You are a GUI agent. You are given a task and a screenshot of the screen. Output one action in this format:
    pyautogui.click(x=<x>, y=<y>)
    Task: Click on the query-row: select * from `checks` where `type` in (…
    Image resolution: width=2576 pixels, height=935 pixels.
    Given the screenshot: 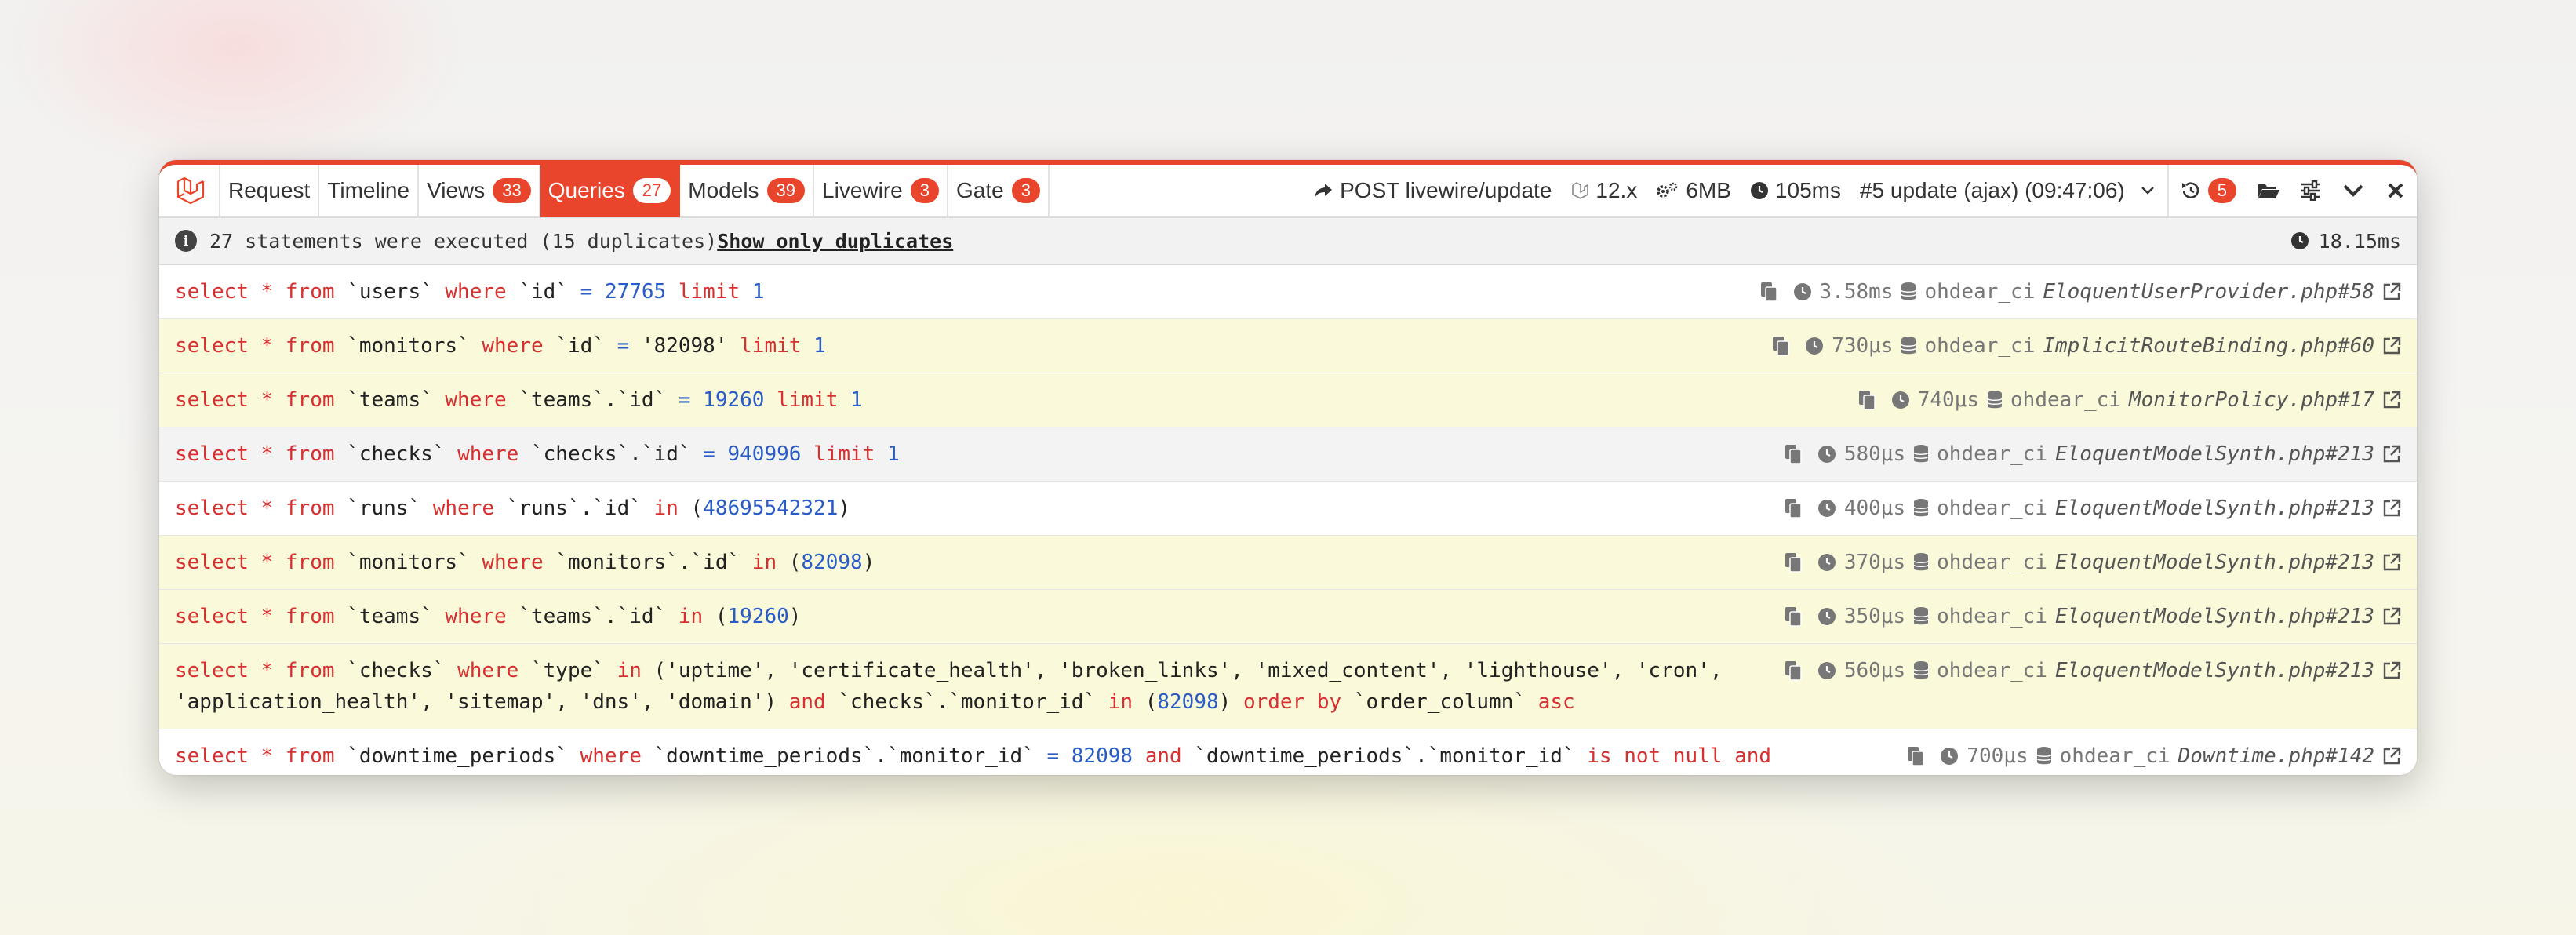 What is the action you would take?
    pyautogui.click(x=1288, y=686)
    